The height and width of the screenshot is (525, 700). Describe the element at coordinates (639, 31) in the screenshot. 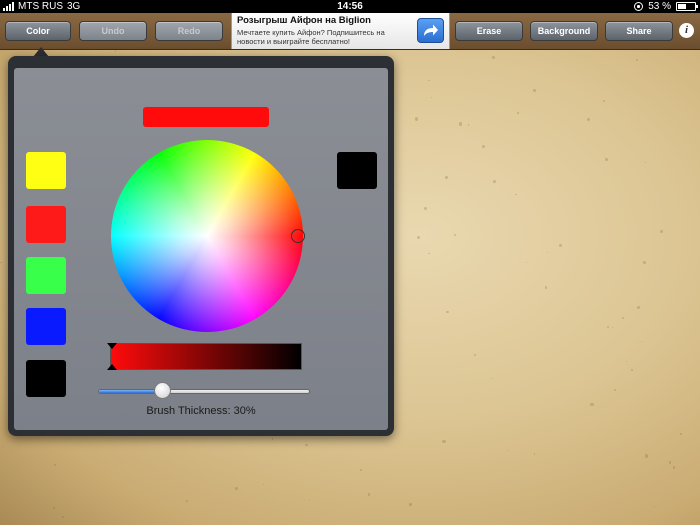

I see `share-button: Share` at that location.